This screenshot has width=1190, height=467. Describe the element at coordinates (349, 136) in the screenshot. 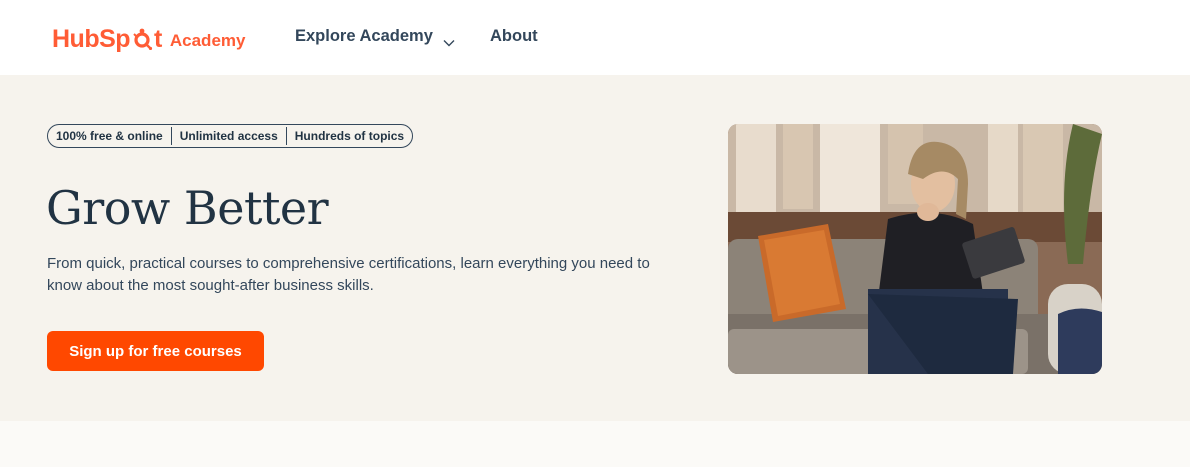

I see `badge-hundreds-topics: Hundreds of topics` at that location.